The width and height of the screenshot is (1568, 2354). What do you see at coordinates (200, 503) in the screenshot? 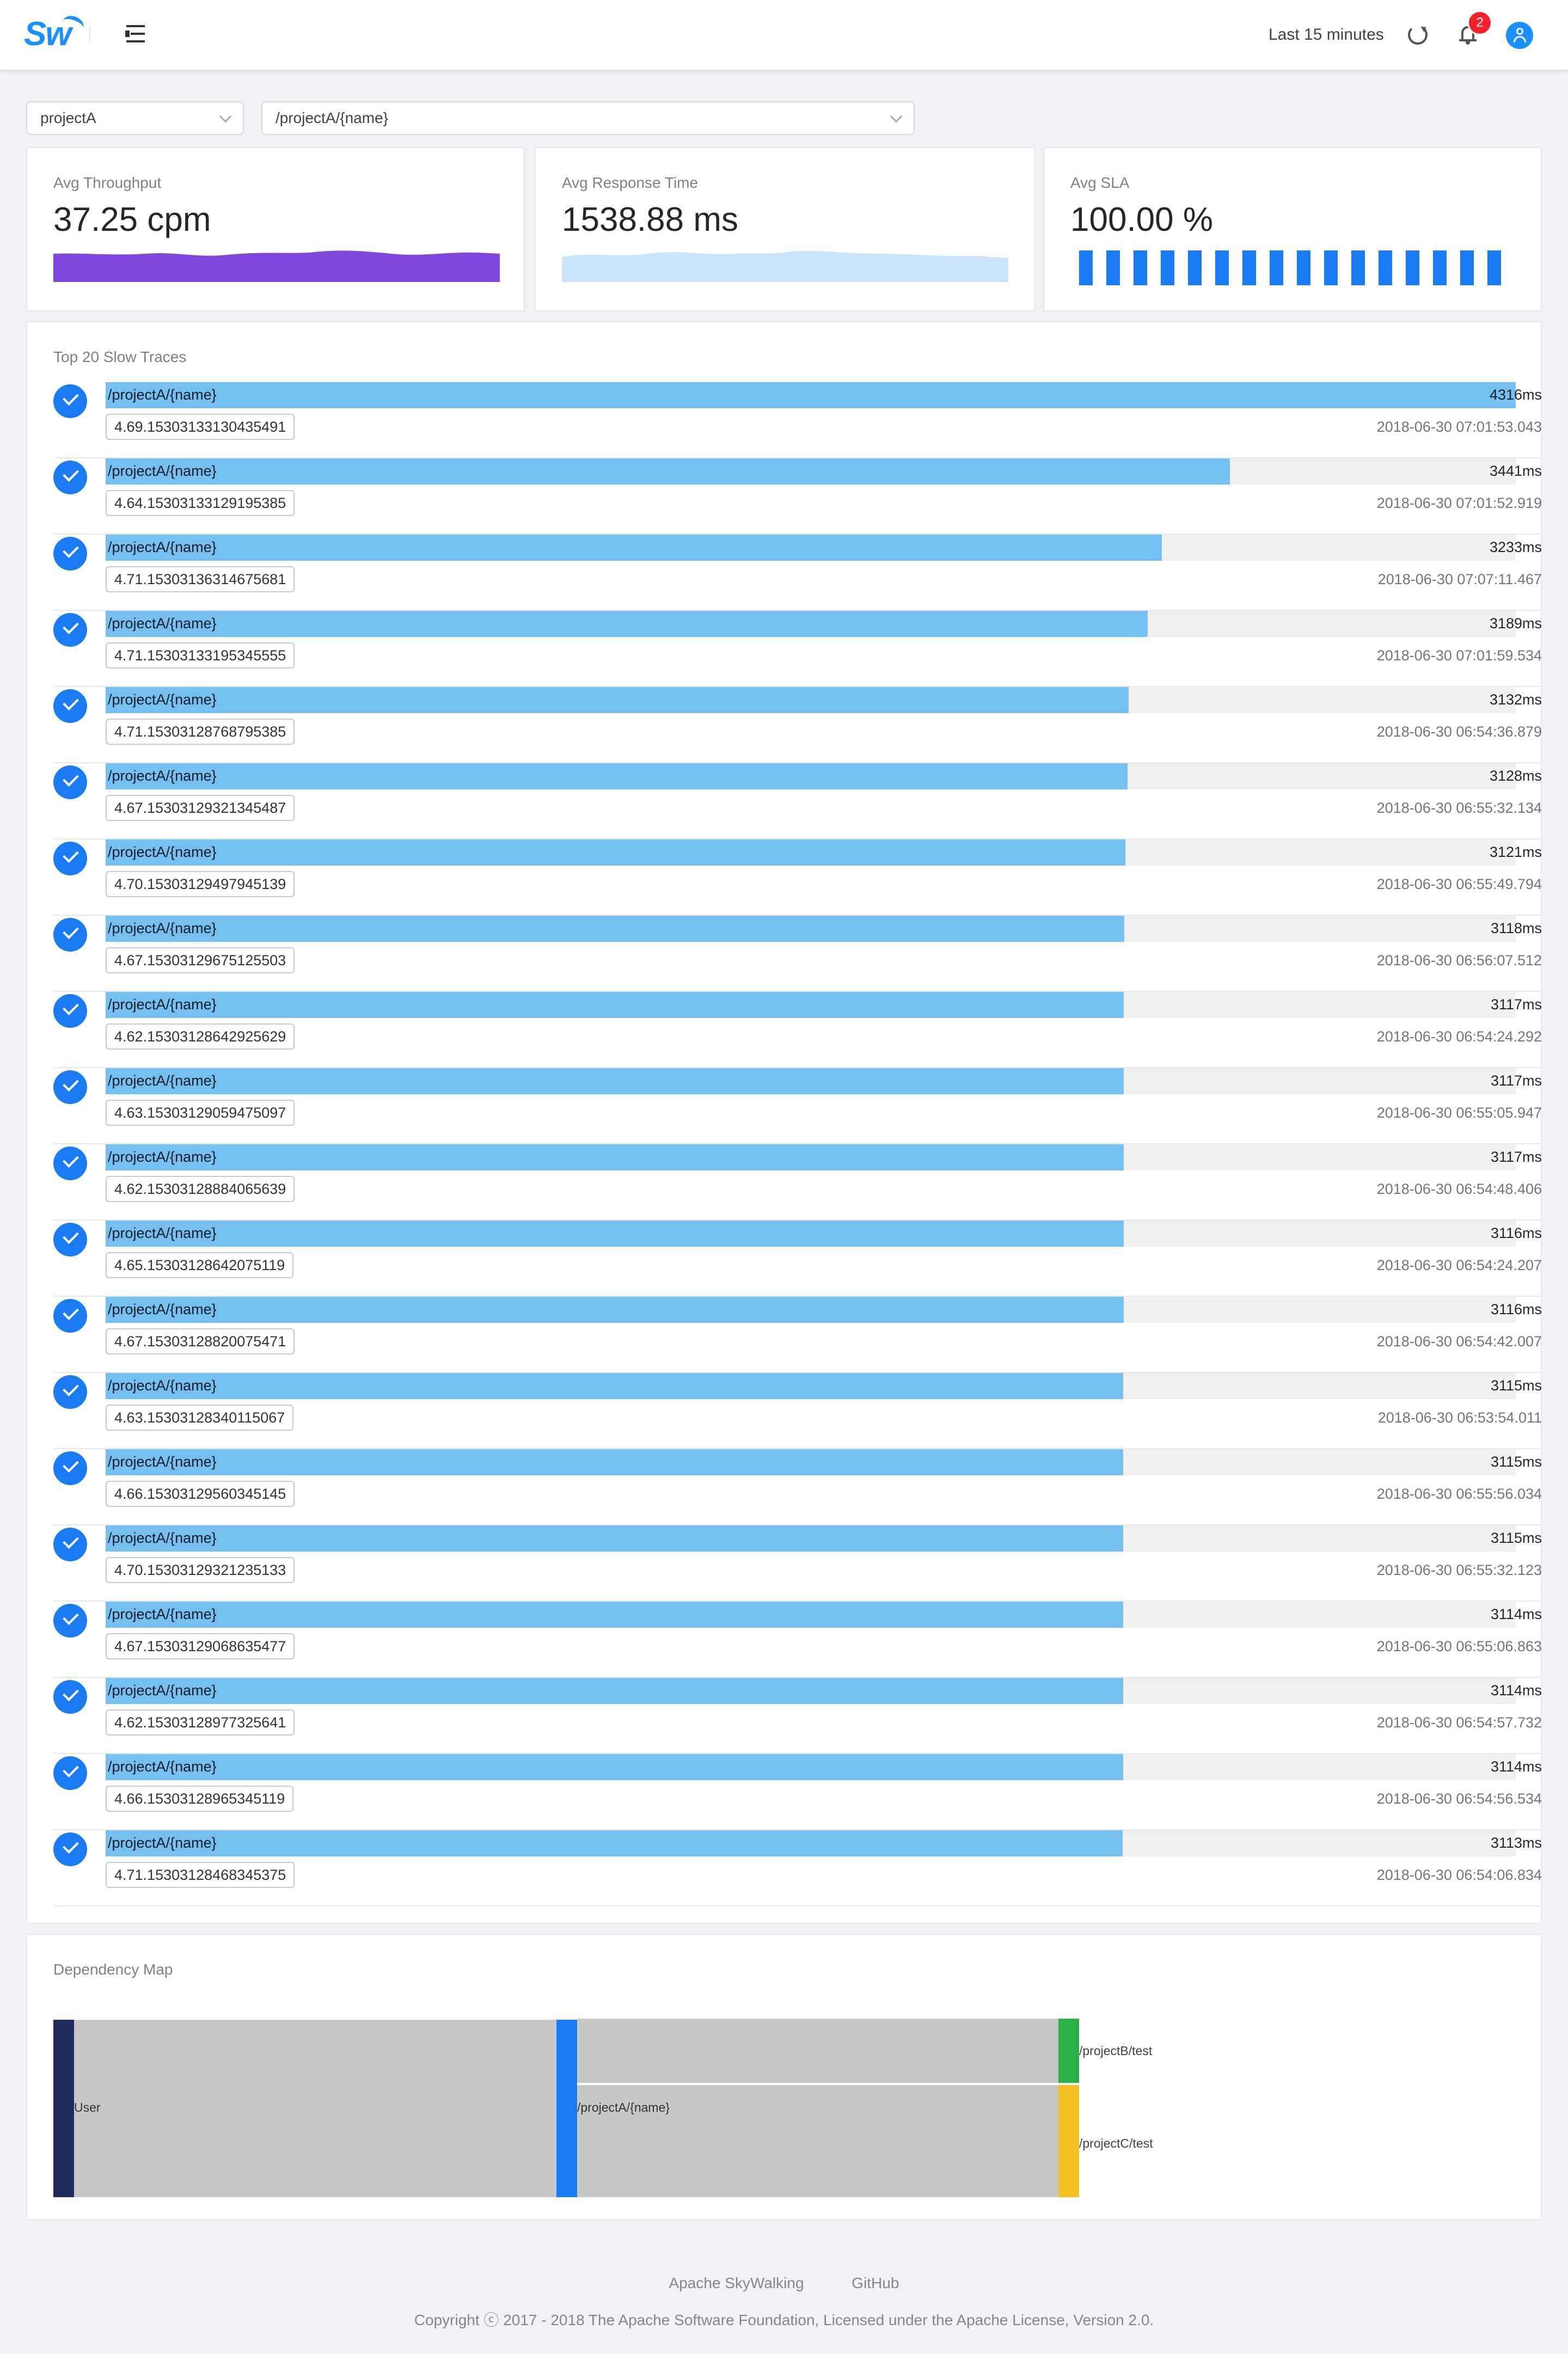
I see `trace-id-tag: 4.64.15303133129195385` at bounding box center [200, 503].